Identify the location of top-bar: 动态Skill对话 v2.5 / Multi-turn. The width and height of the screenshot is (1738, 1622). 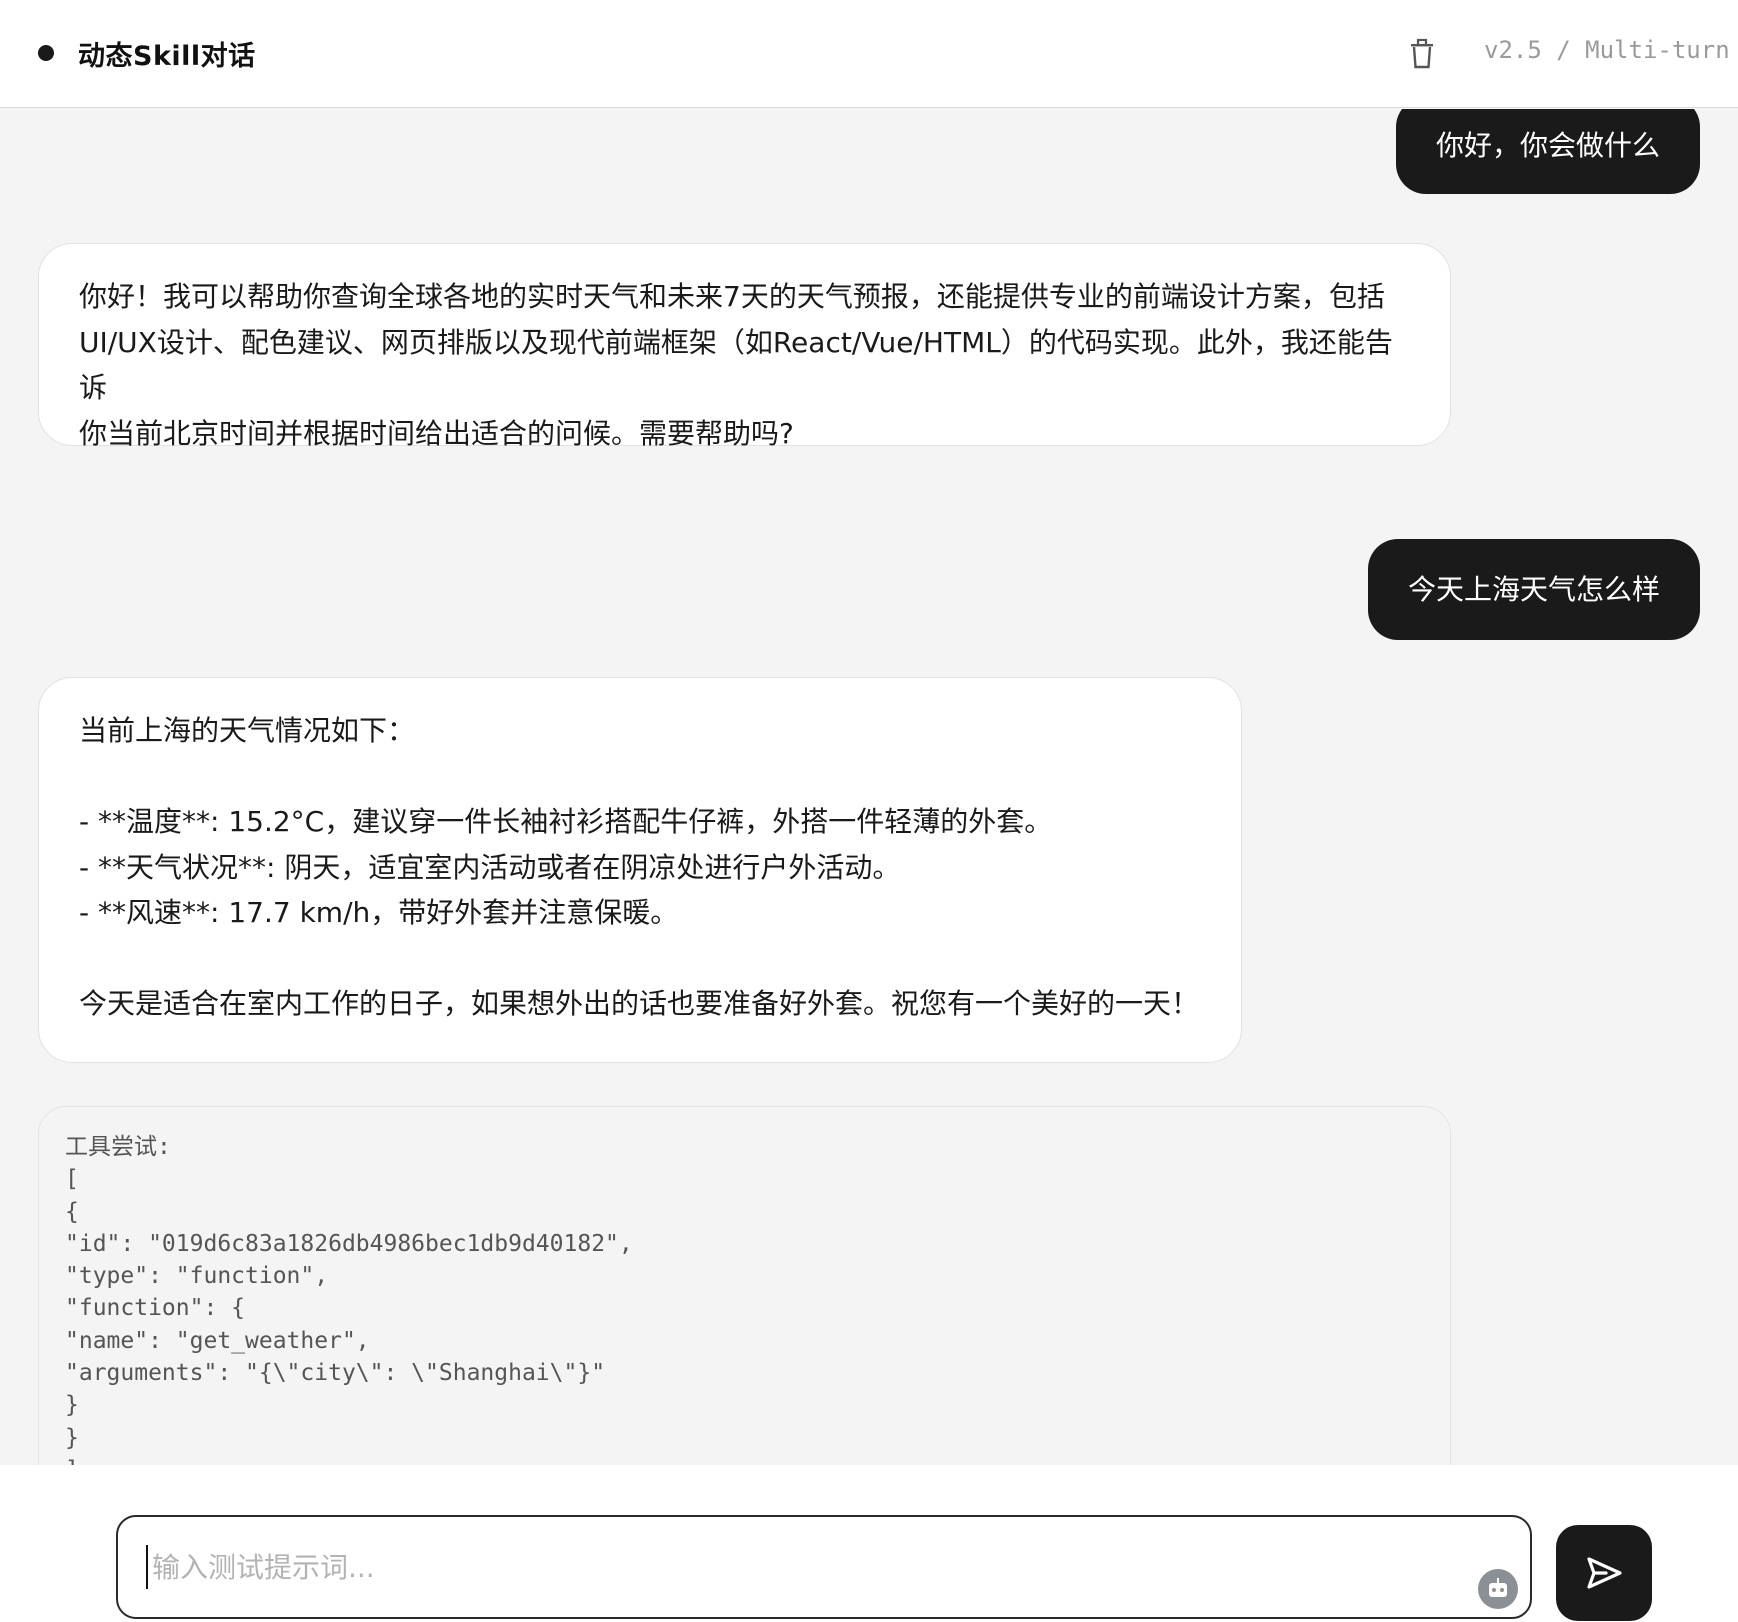
(869, 54).